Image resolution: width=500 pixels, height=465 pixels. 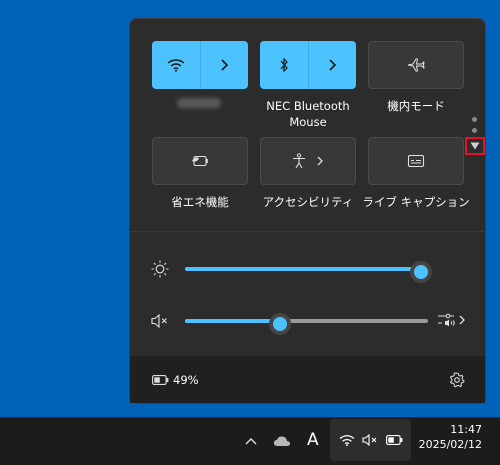 What do you see at coordinates (299, 161) in the screenshot?
I see `accessibility-icon` at bounding box center [299, 161].